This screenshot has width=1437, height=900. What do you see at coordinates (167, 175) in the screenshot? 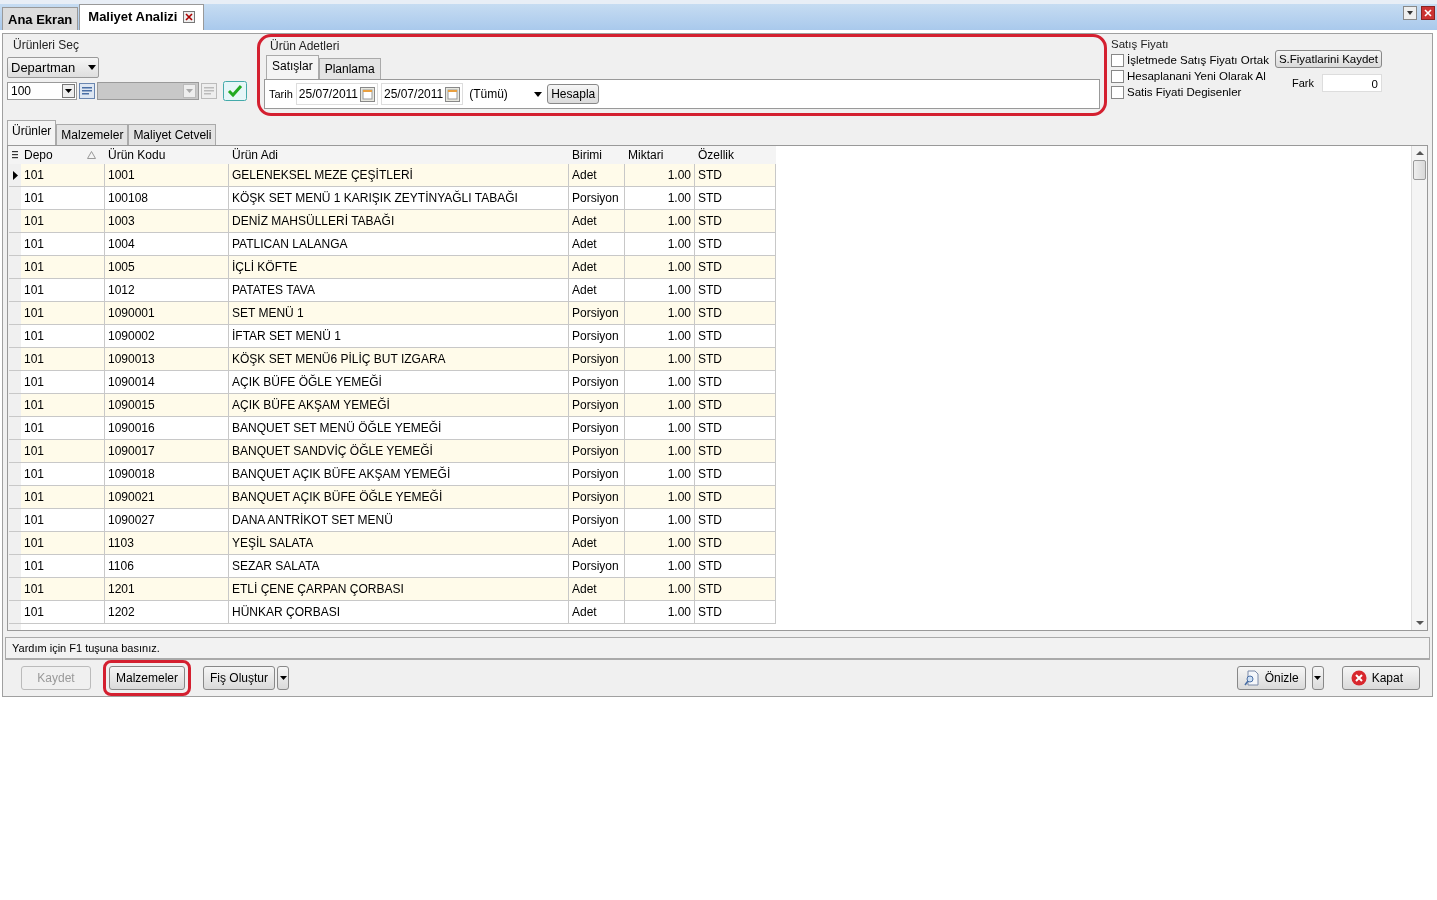
I see `table-cell: 1001` at bounding box center [167, 175].